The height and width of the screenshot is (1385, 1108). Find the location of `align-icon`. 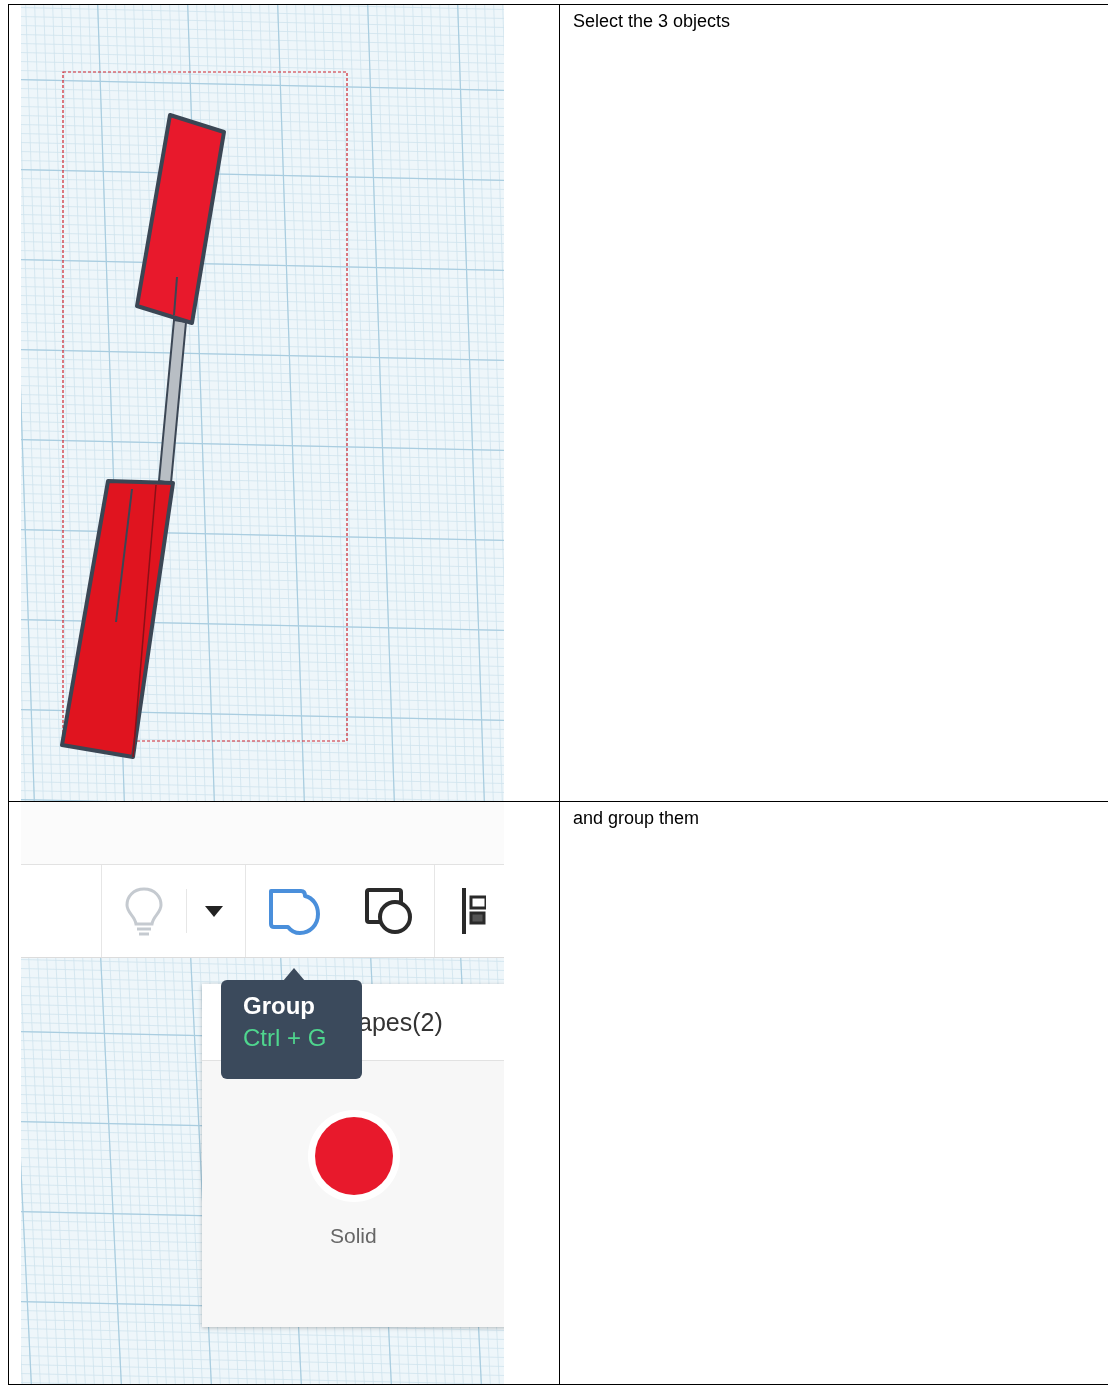

align-icon is located at coordinates (473, 911).